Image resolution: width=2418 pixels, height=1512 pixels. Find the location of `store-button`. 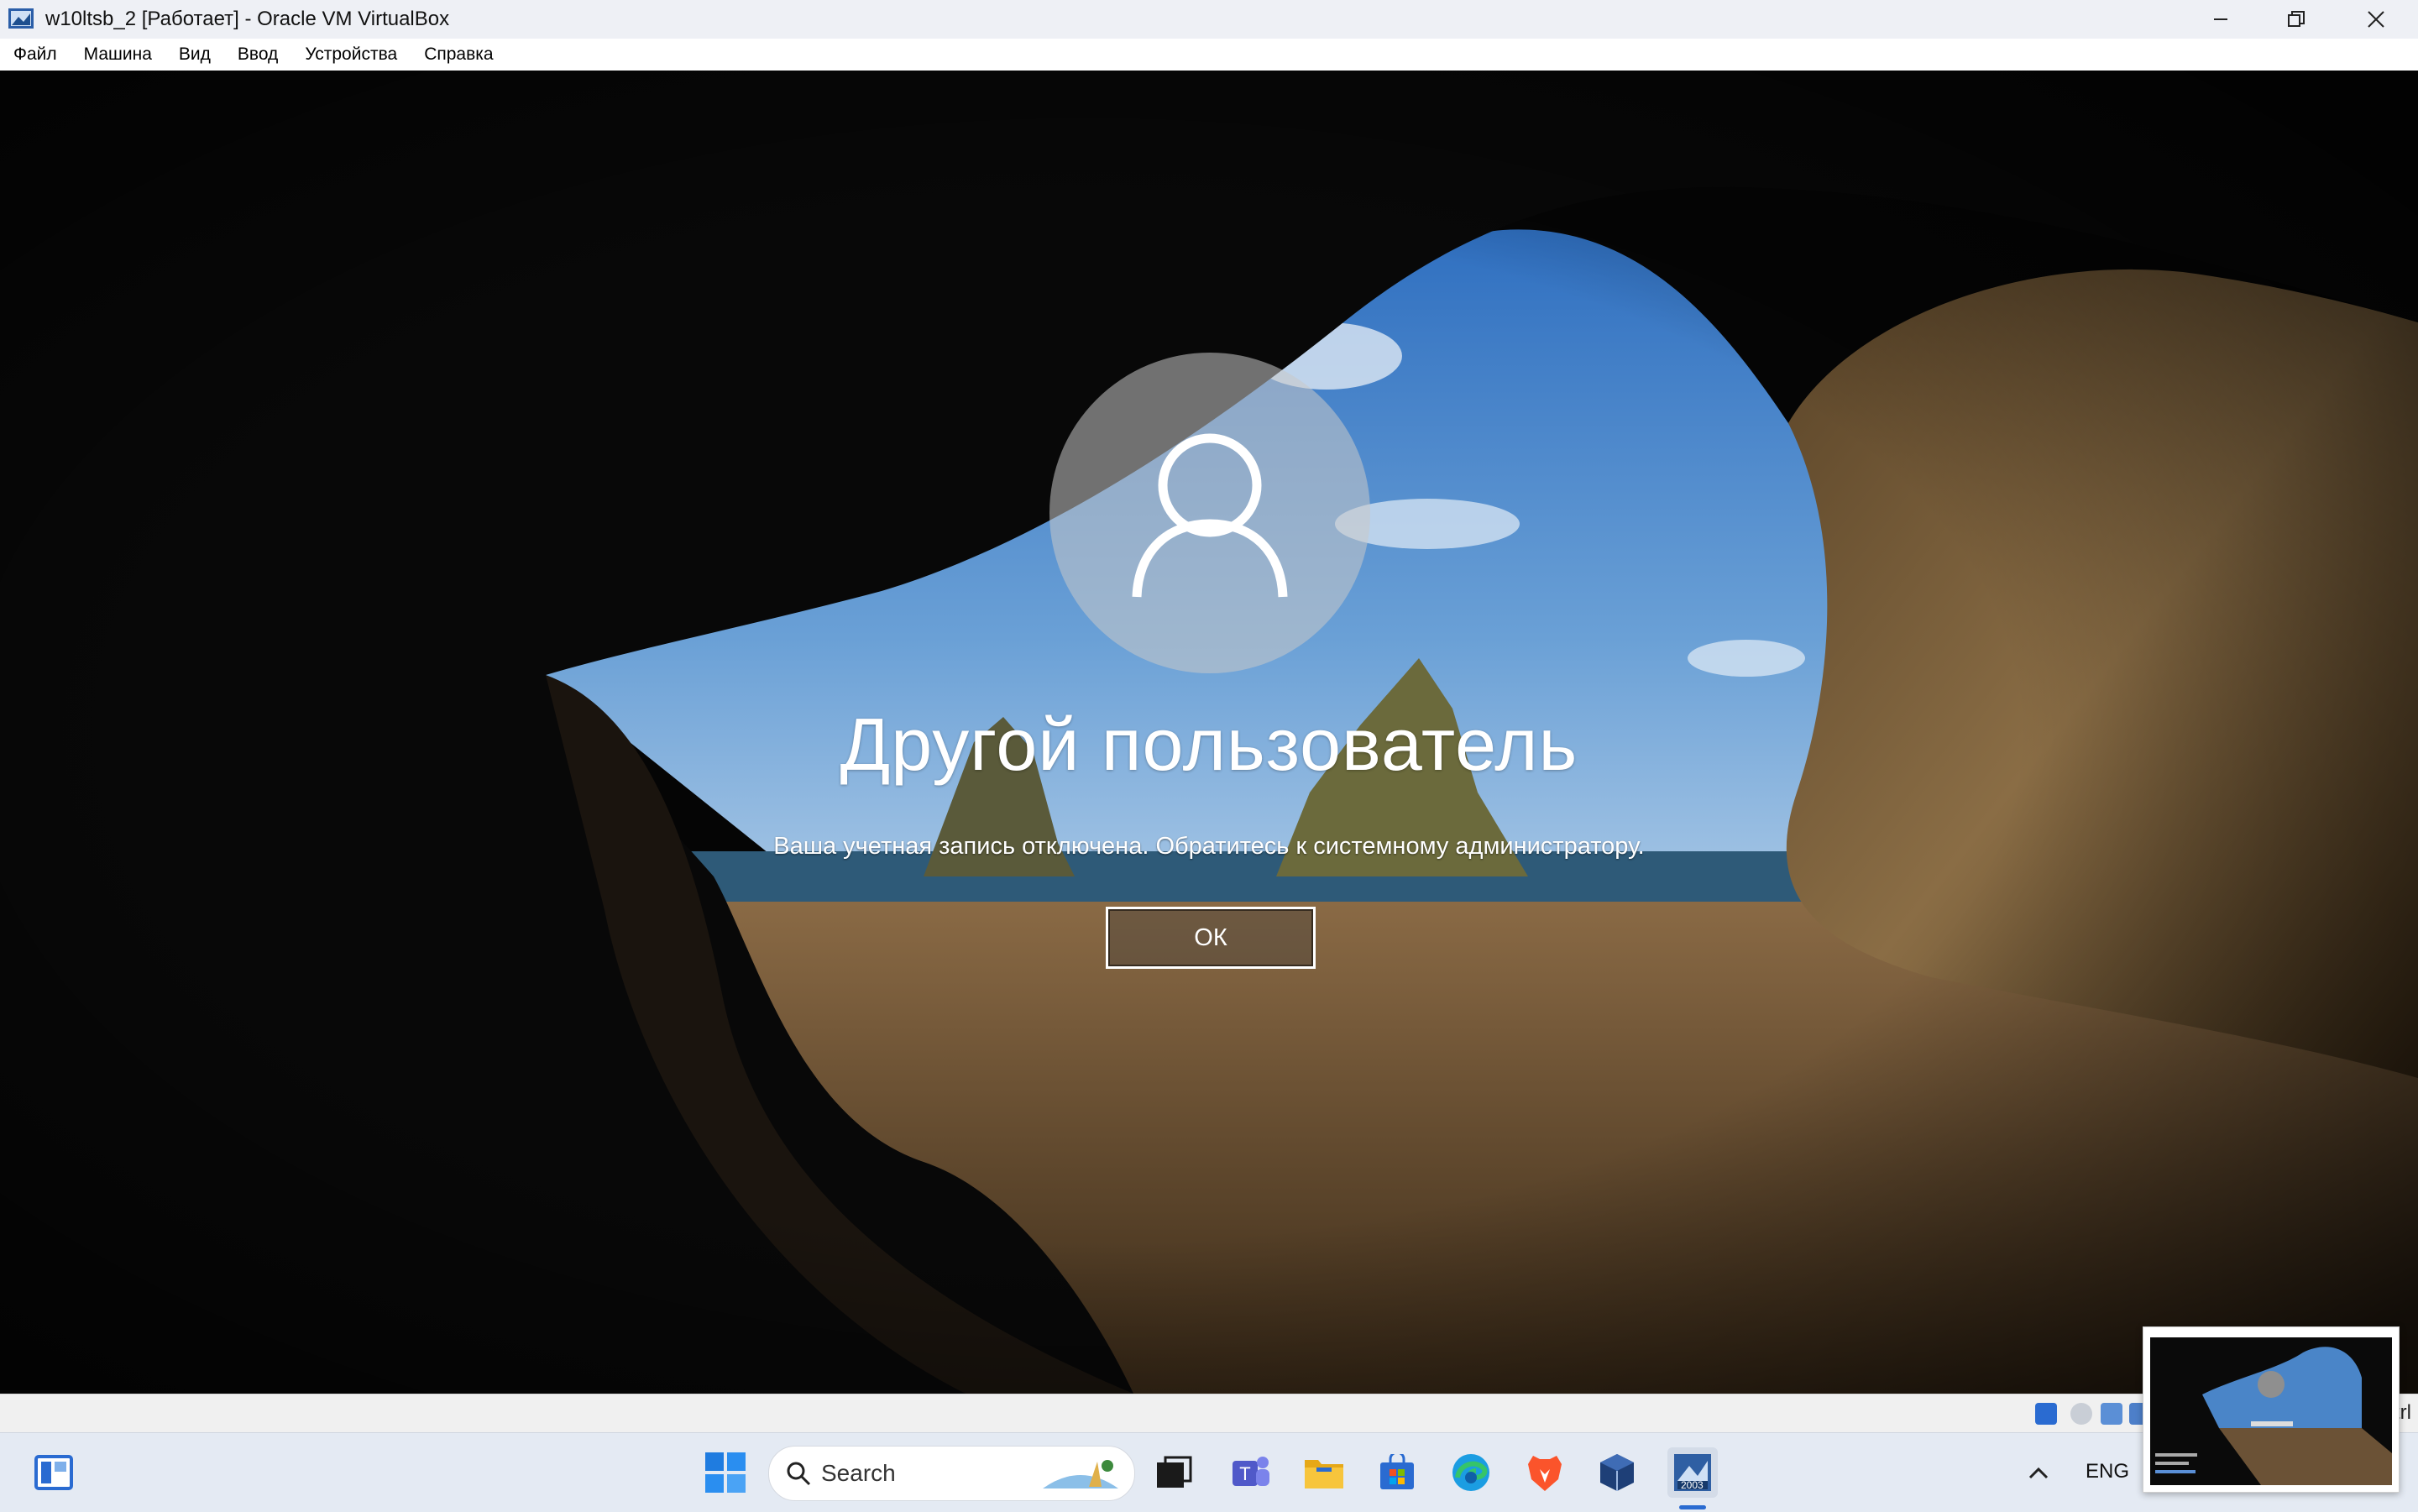

store-button is located at coordinates (1397, 1472).